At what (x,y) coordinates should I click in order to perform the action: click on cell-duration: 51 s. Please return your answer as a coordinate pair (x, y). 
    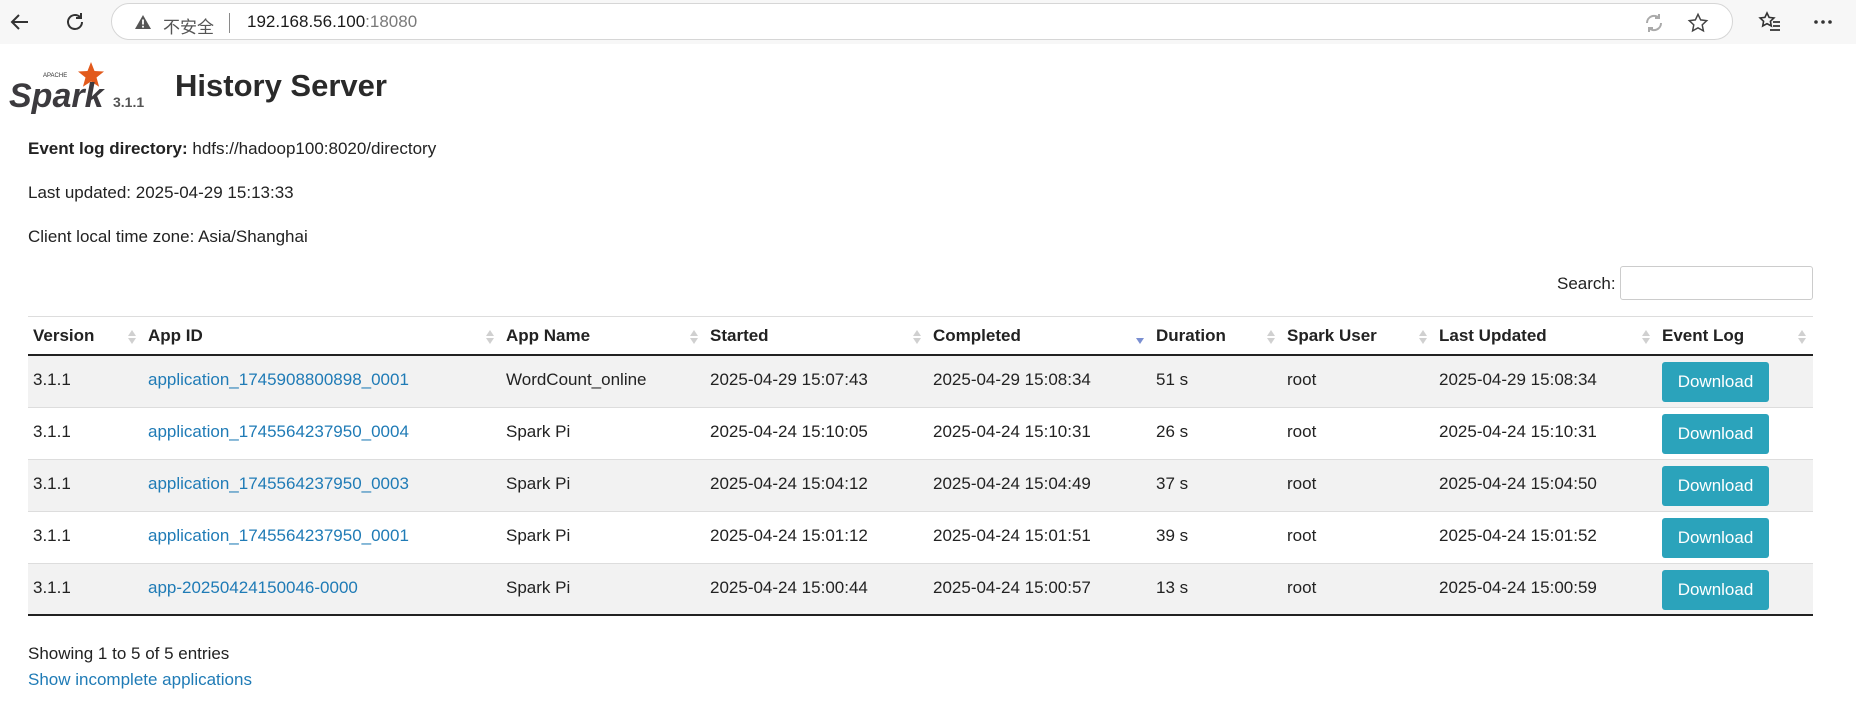
    Looking at the image, I should click on (1172, 379).